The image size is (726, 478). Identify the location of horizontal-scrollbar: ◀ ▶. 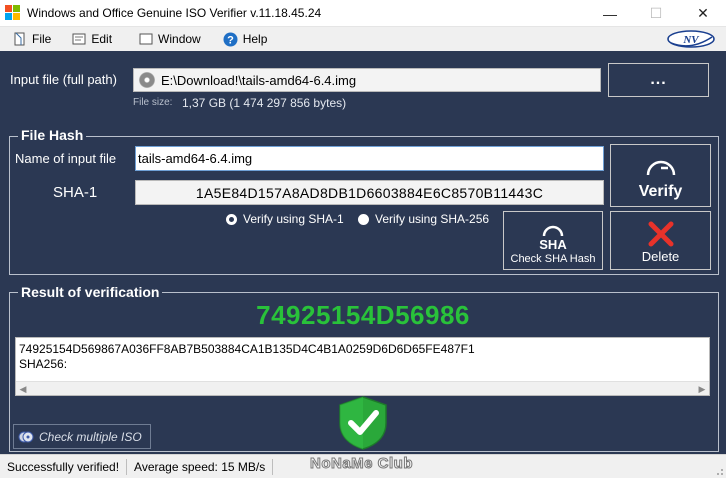
(362, 388).